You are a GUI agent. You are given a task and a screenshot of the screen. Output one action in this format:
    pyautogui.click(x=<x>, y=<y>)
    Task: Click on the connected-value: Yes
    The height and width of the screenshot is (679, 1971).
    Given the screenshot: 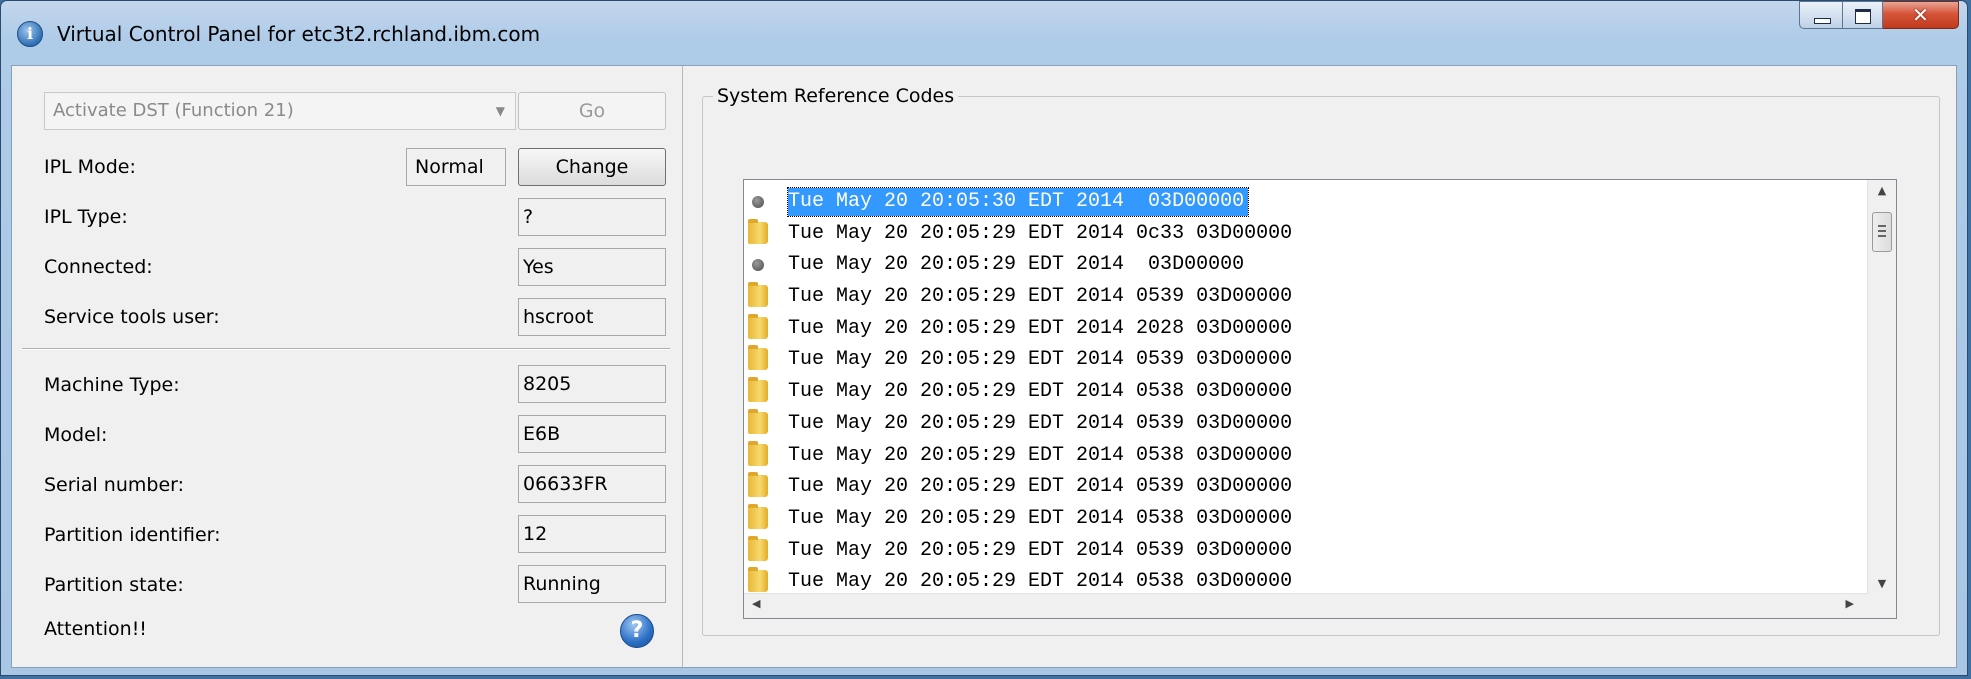 What is the action you would take?
    pyautogui.click(x=592, y=267)
    